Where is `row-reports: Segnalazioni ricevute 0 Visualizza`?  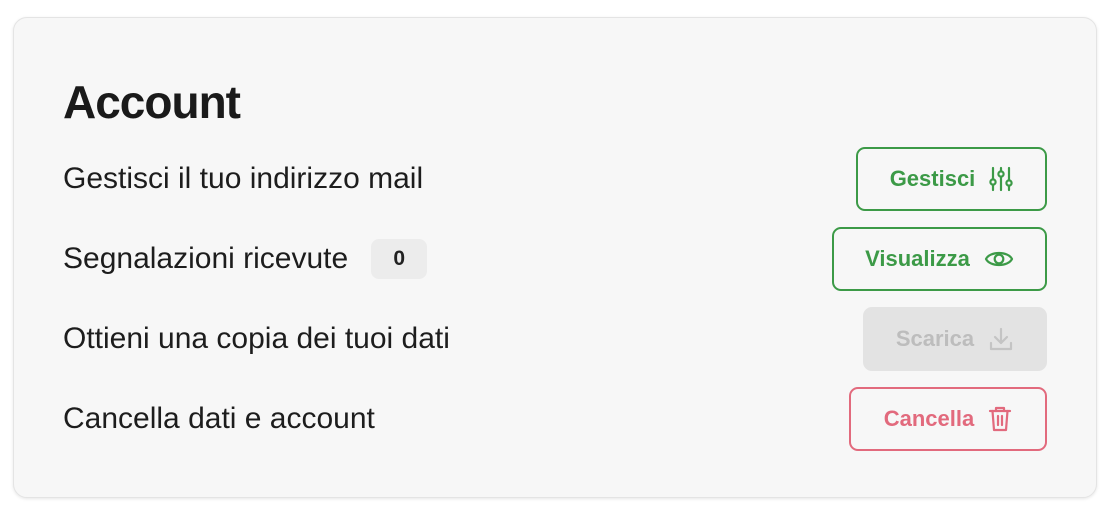 row-reports: Segnalazioni ricevute 0 Visualizza is located at coordinates (555, 259).